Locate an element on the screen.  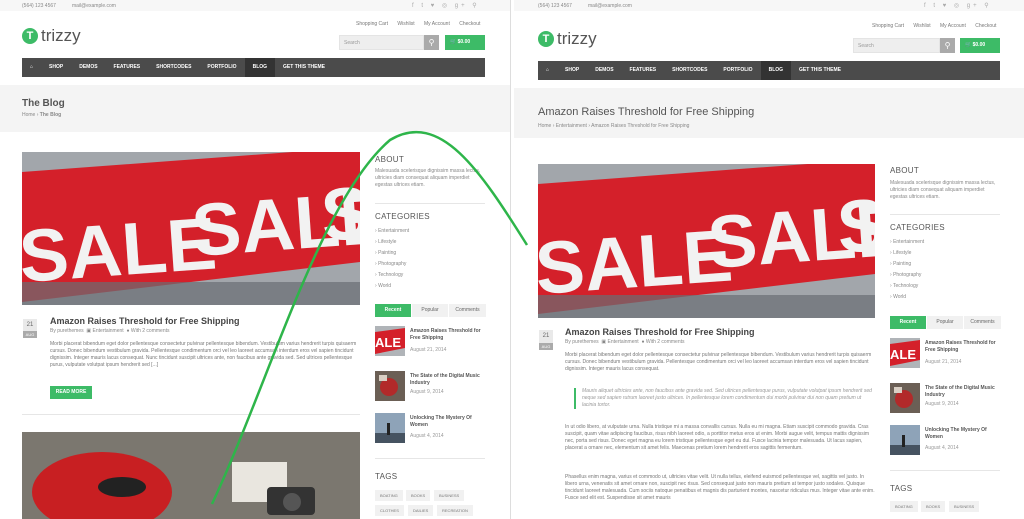
category-painting: Painting is located at coordinates (902, 264).